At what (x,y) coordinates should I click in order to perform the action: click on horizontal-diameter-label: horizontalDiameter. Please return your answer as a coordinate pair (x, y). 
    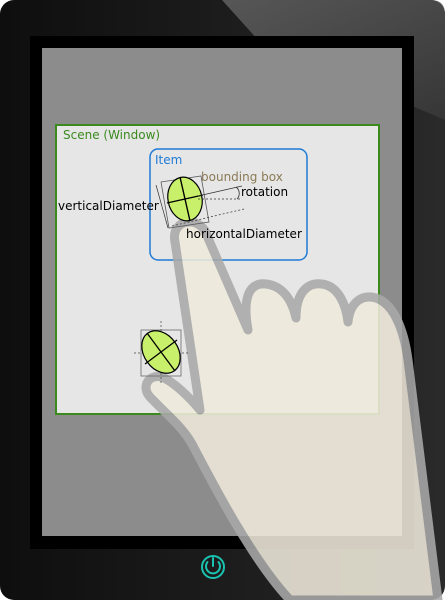
    Looking at the image, I should click on (244, 234).